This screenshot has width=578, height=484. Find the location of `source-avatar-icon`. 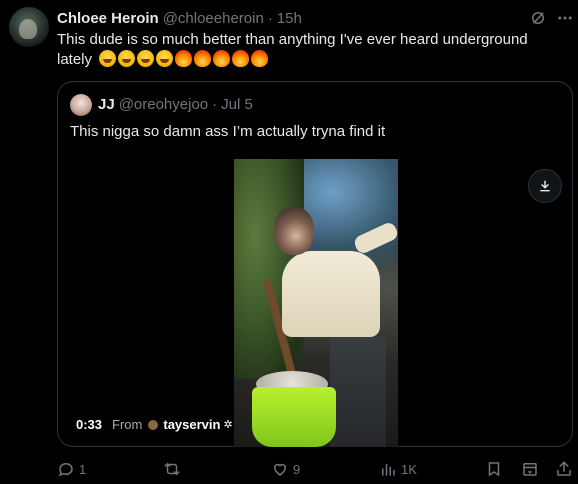

source-avatar-icon is located at coordinates (153, 424).